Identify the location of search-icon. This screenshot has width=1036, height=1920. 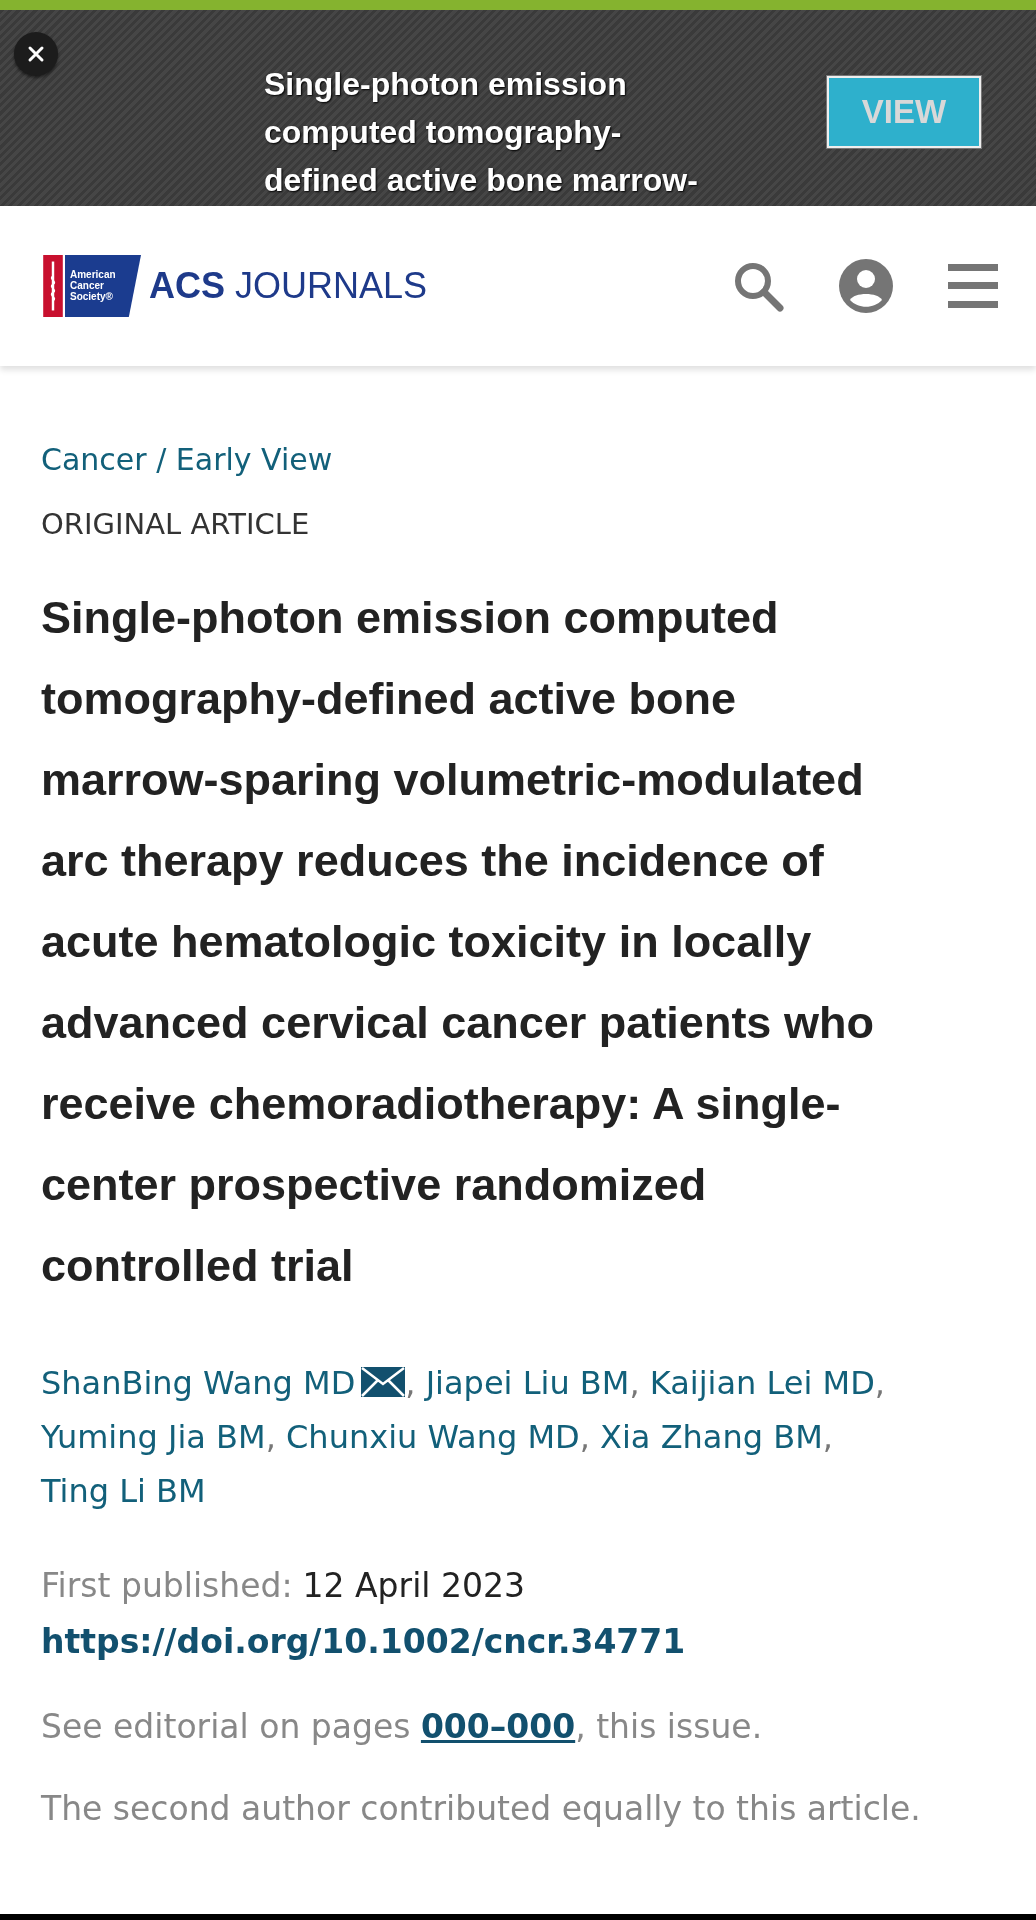
(758, 286).